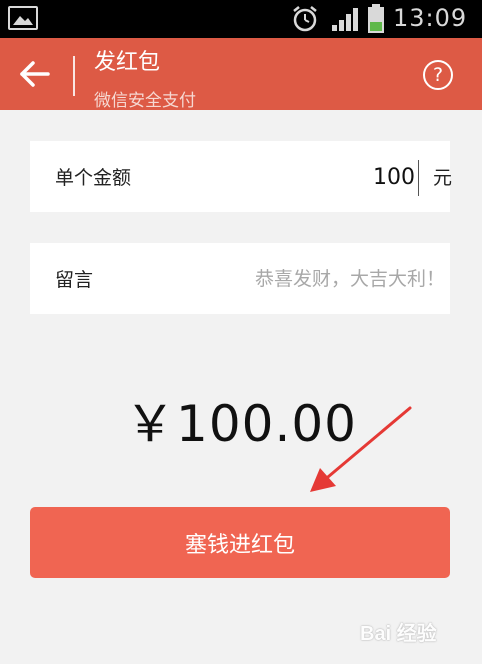  I want to click on submit-button: 塞钱进红包, so click(240, 542).